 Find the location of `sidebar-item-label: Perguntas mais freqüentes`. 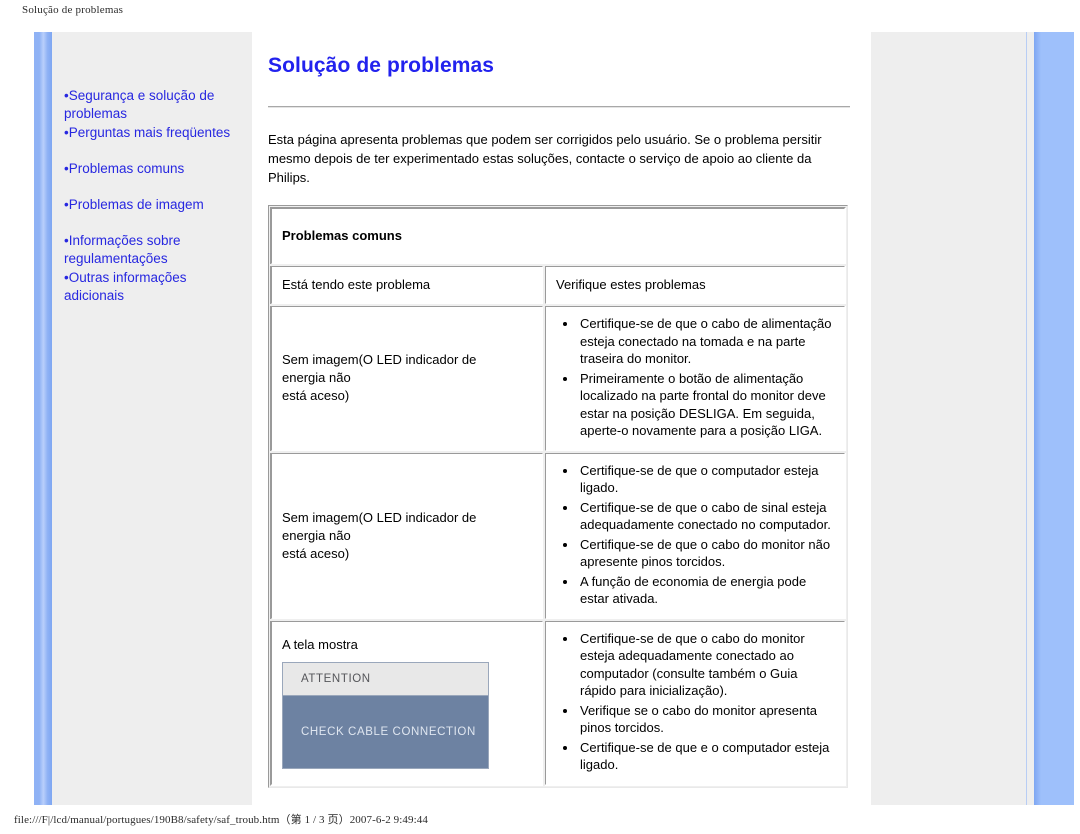

sidebar-item-label: Perguntas mais freqüentes is located at coordinates (149, 132).